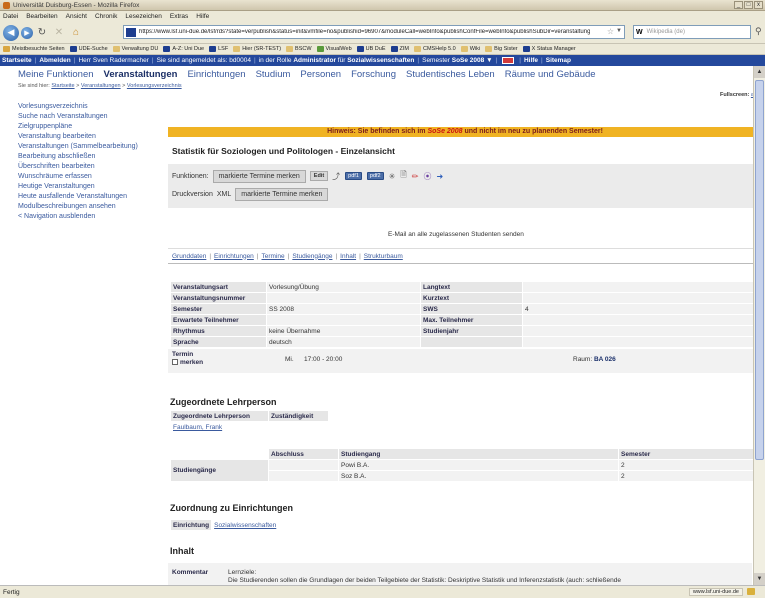  I want to click on wikipedia-icon: W, so click(639, 32).